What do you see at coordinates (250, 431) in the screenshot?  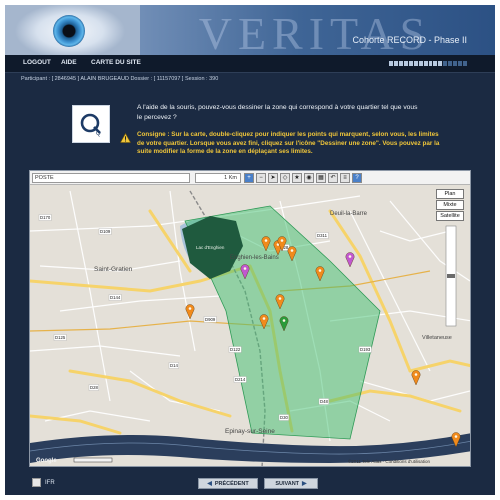 I see `label-epinay: Epinay-sur-Seine` at bounding box center [250, 431].